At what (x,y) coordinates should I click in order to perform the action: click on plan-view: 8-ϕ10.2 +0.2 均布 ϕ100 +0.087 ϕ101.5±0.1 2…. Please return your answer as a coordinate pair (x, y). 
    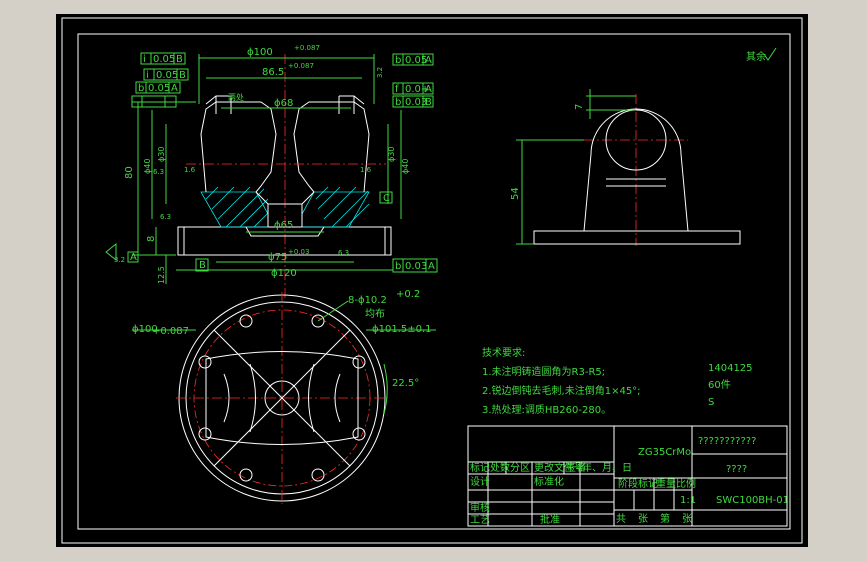
    Looking at the image, I should click on (284, 396).